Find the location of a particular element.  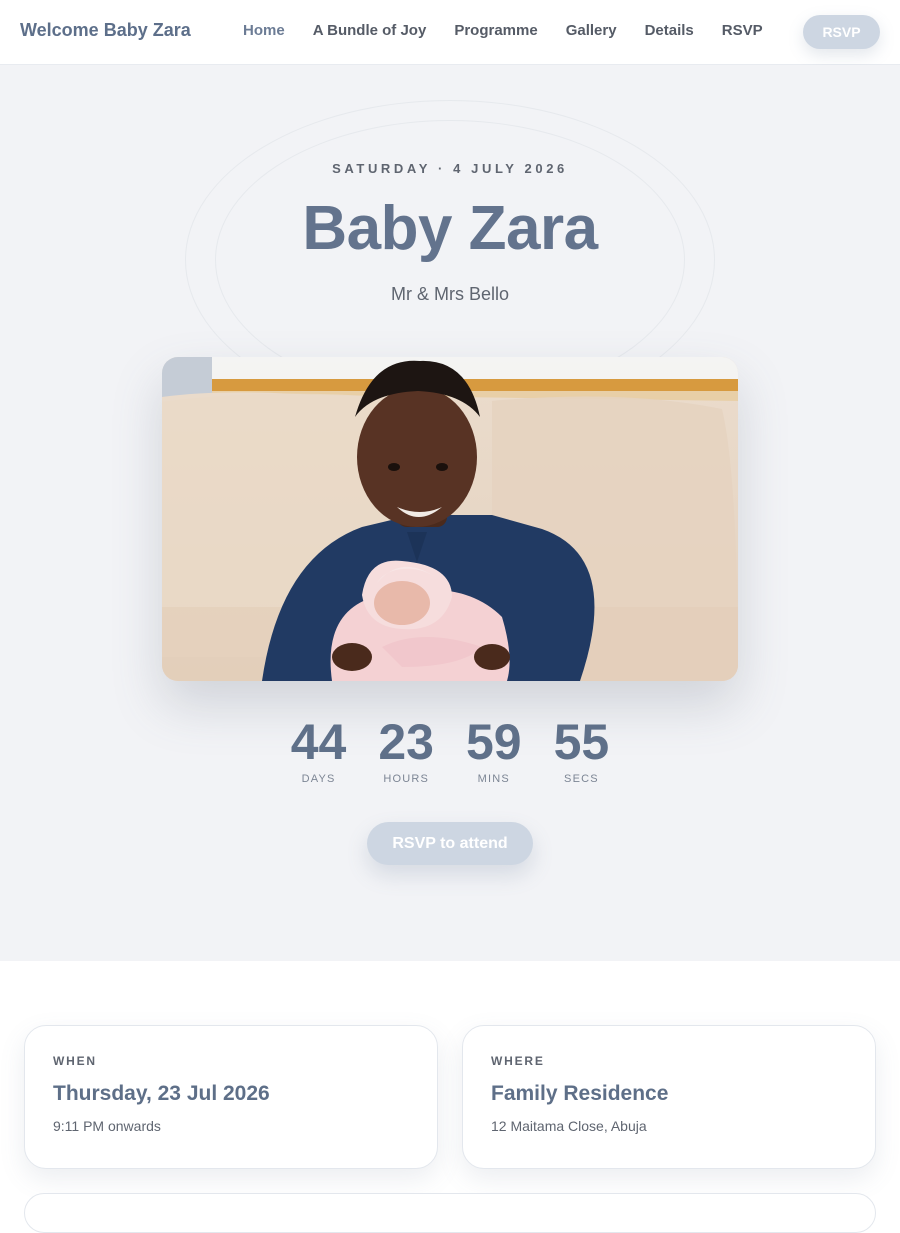

countdown-mins: 59 MINS is located at coordinates (494, 750).